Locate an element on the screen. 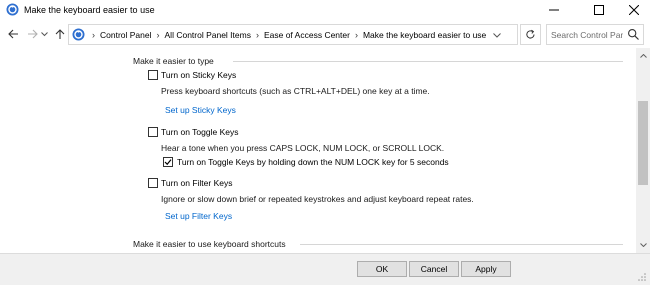  recent-dropdown-icon is located at coordinates (44, 33).